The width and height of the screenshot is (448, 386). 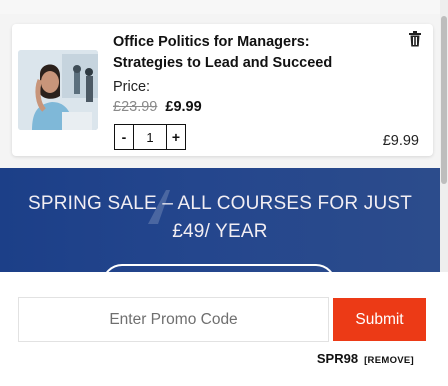 What do you see at coordinates (444, 100) in the screenshot?
I see `scrollbar-thumb` at bounding box center [444, 100].